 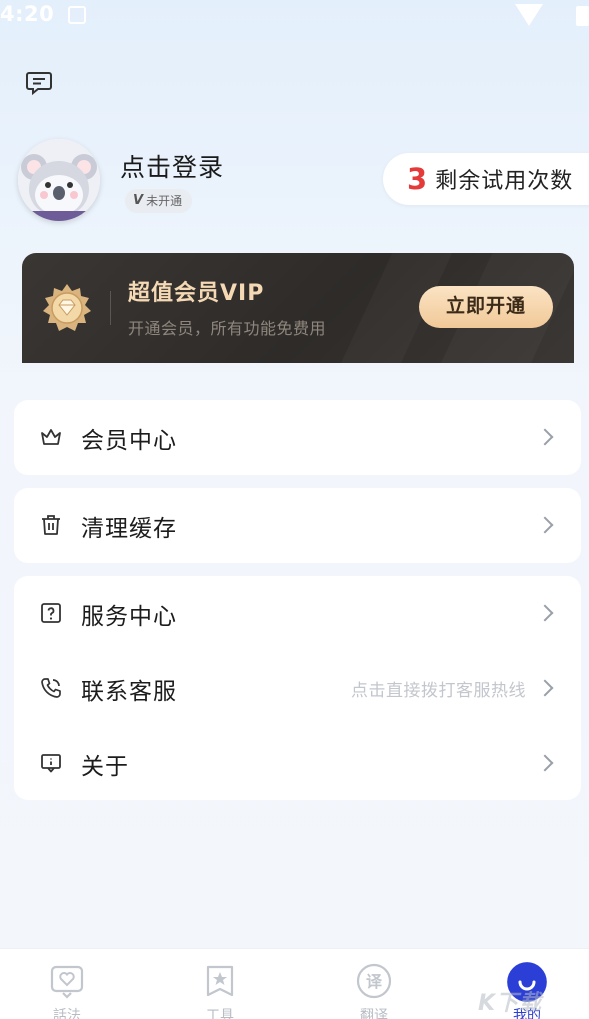 What do you see at coordinates (129, 691) in the screenshot?
I see `menu-label: 联系客服` at bounding box center [129, 691].